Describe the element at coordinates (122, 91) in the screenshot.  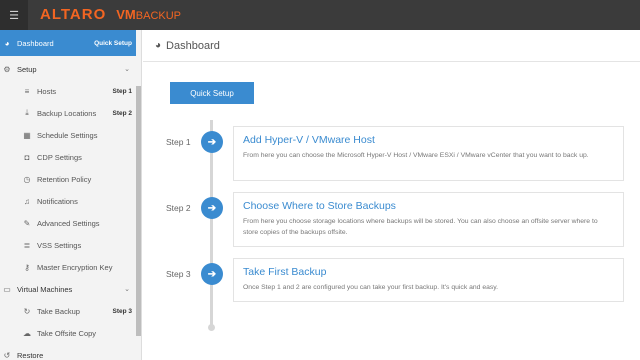
I see `step-badge: Step 1` at that location.